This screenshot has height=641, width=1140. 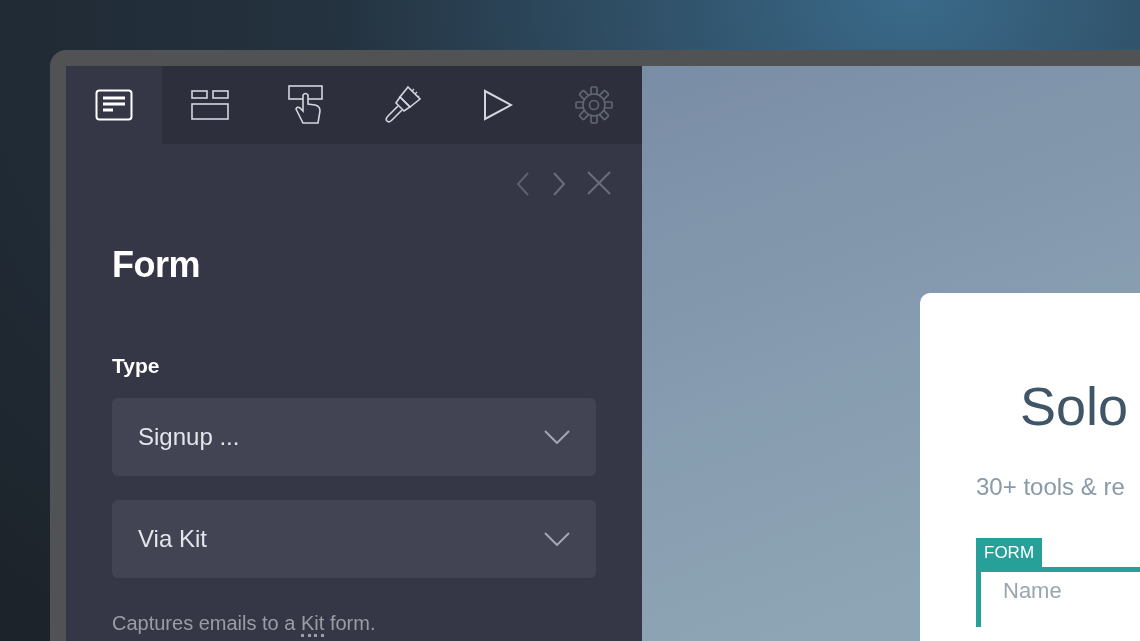 I want to click on paintbrush-icon, so click(x=402, y=105).